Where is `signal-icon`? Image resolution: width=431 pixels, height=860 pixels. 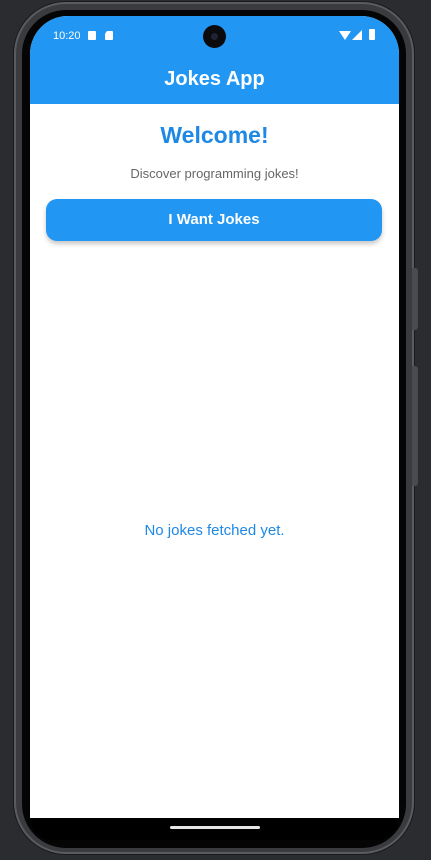 signal-icon is located at coordinates (357, 35).